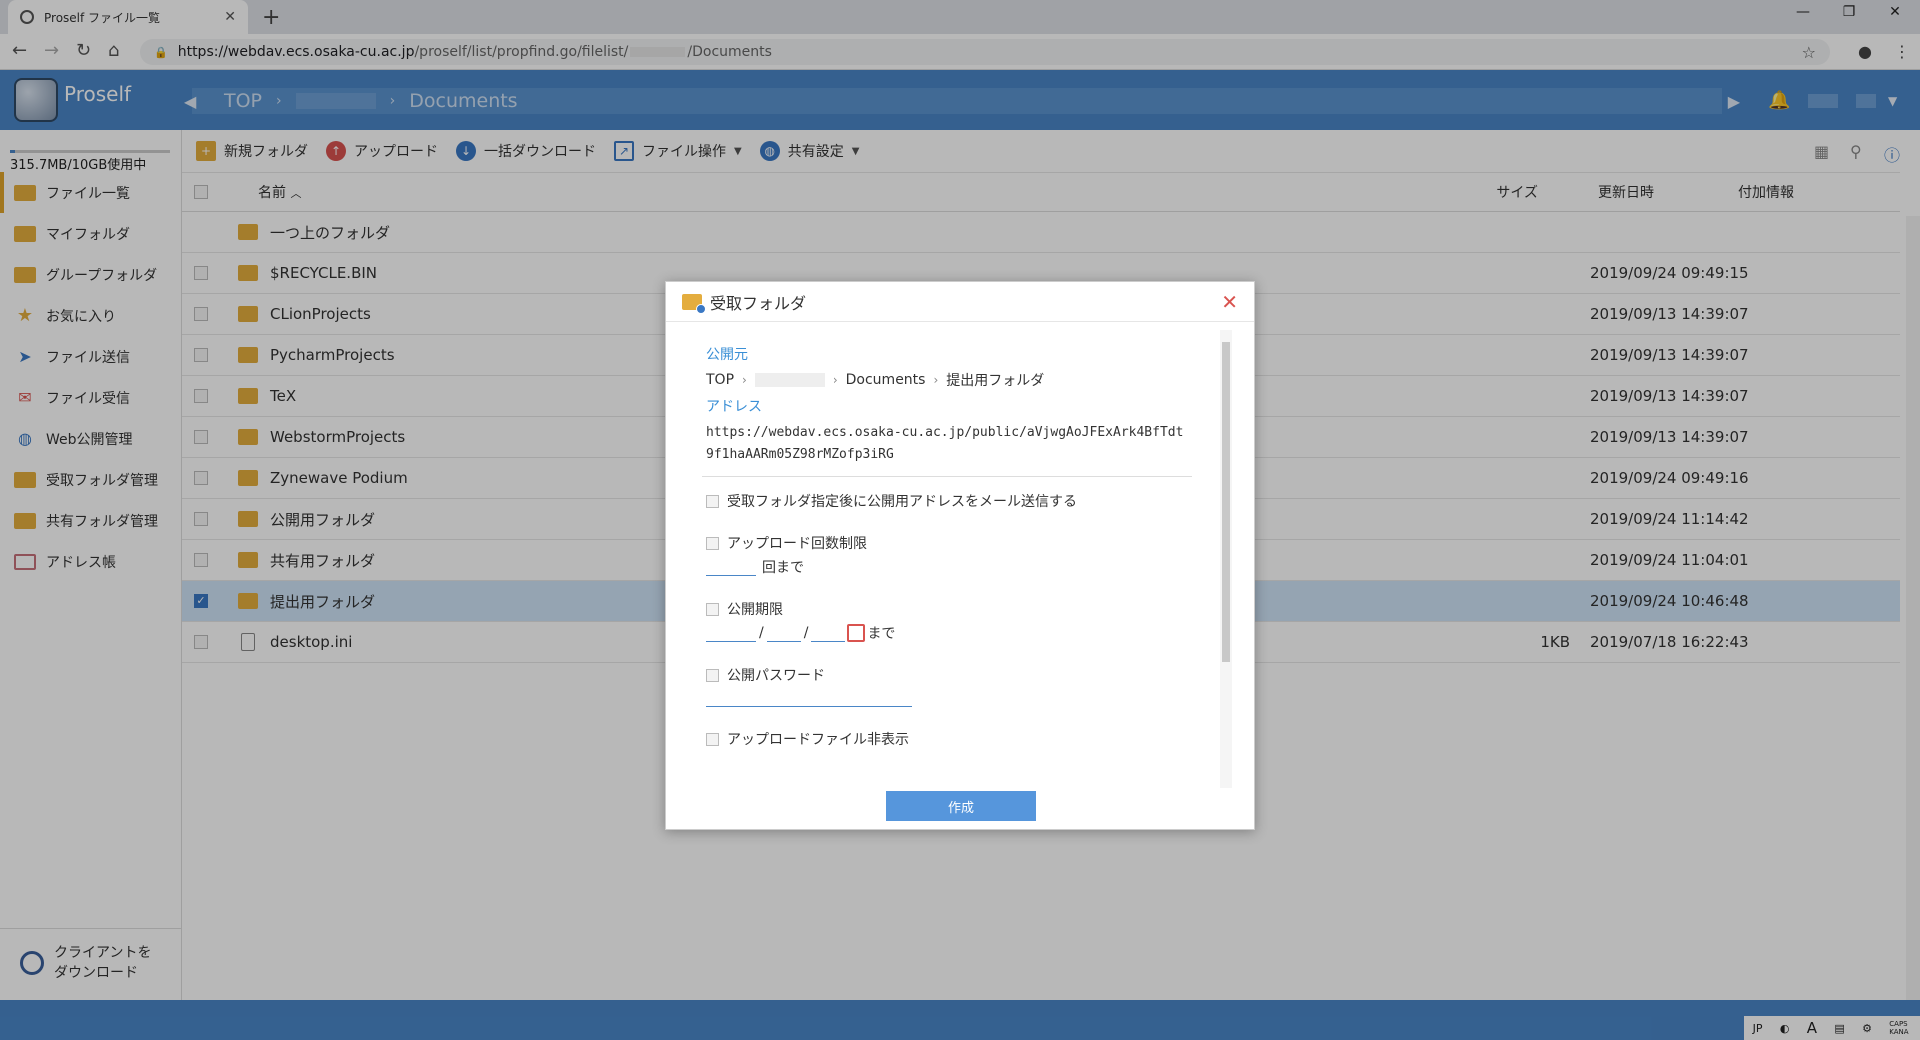 This screenshot has height=1040, width=1920. I want to click on dialog-title: 受取フォルダ, so click(758, 303).